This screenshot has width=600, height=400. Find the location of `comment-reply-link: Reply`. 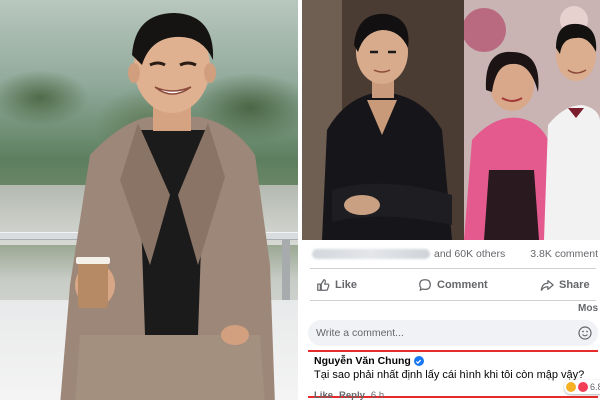

comment-reply-link: Reply is located at coordinates (352, 395).